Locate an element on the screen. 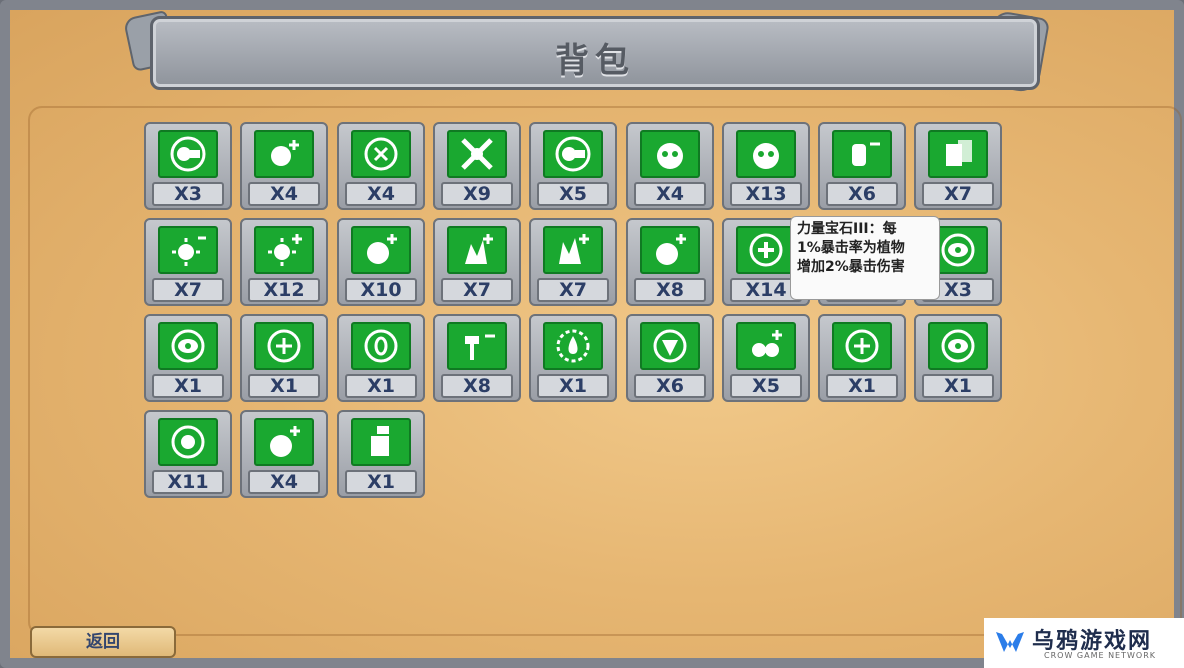 The height and width of the screenshot is (668, 1184). crosshair-icon is located at coordinates (477, 154).